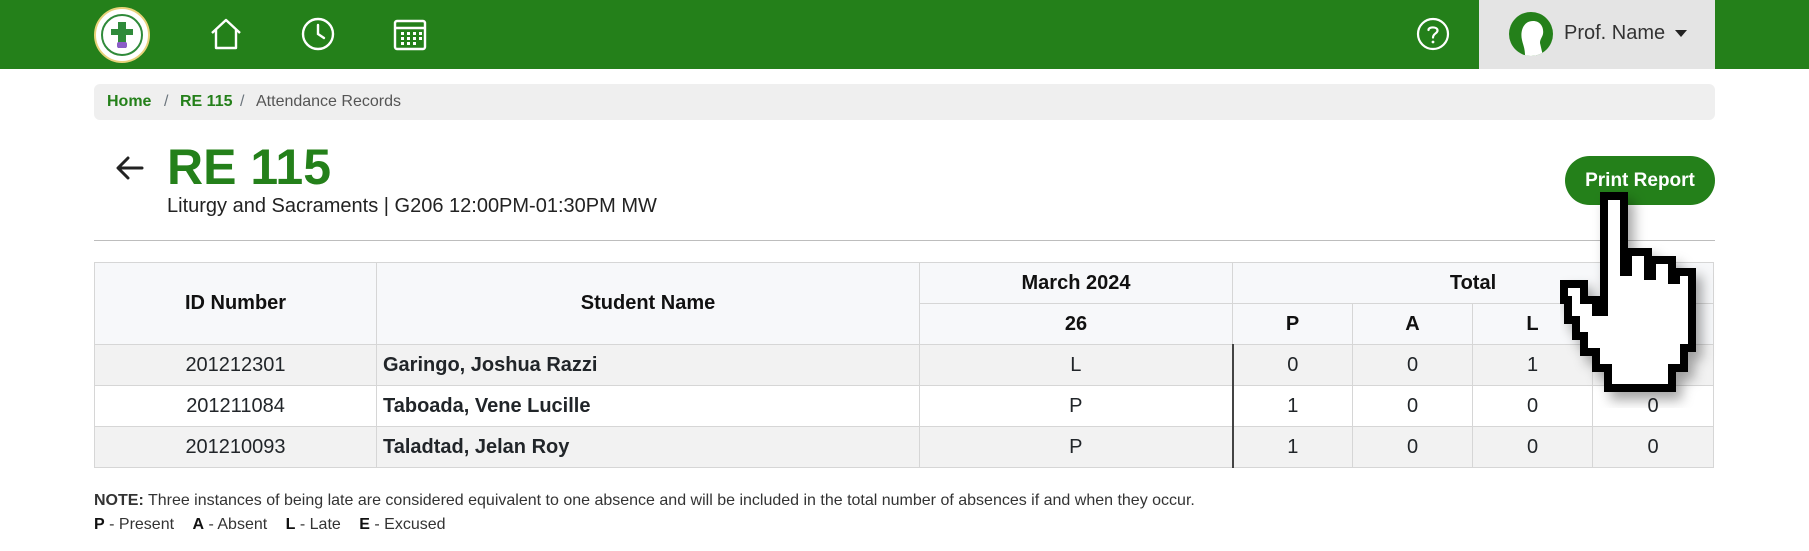 The image size is (1809, 551). What do you see at coordinates (1615, 33) in the screenshot?
I see `profile-name: Prof. Name` at bounding box center [1615, 33].